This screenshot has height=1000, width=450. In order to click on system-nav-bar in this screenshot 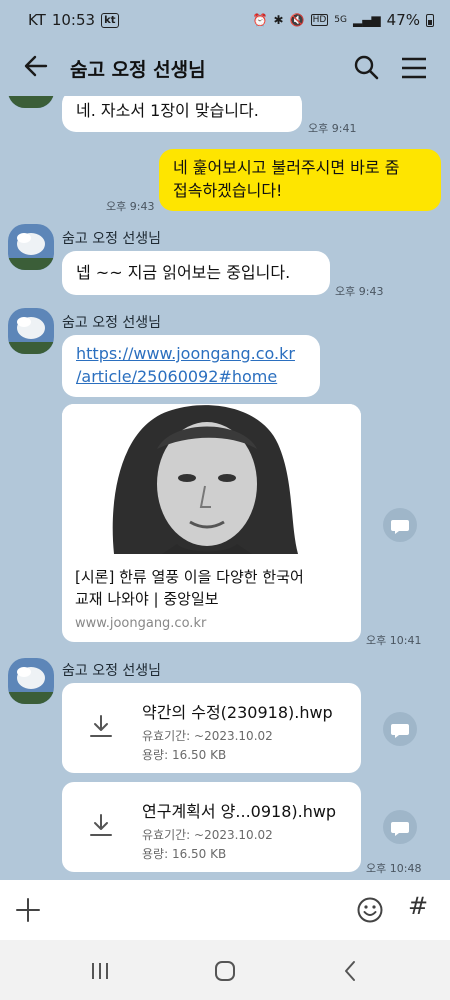, I will do `click(225, 970)`.